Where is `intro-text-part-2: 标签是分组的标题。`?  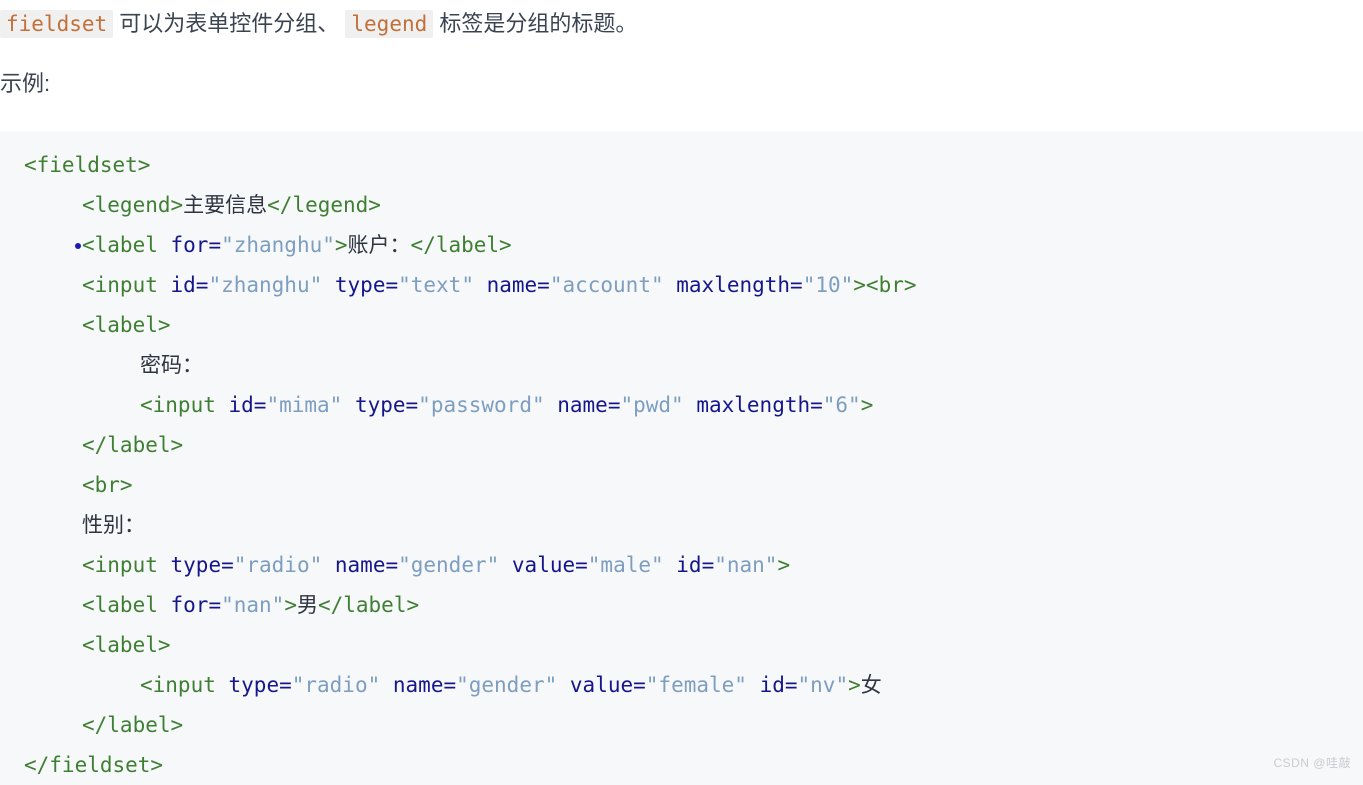
intro-text-part-2: 标签是分组的标题。 is located at coordinates (535, 23).